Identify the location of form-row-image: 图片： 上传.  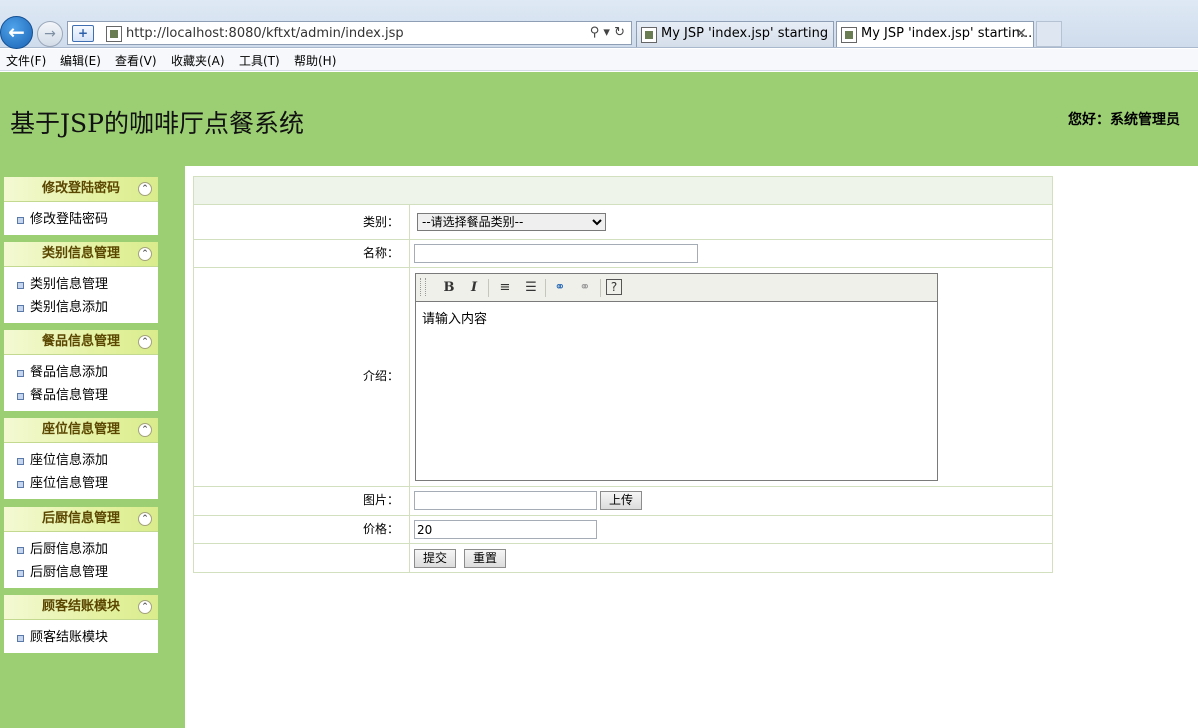
(623, 501).